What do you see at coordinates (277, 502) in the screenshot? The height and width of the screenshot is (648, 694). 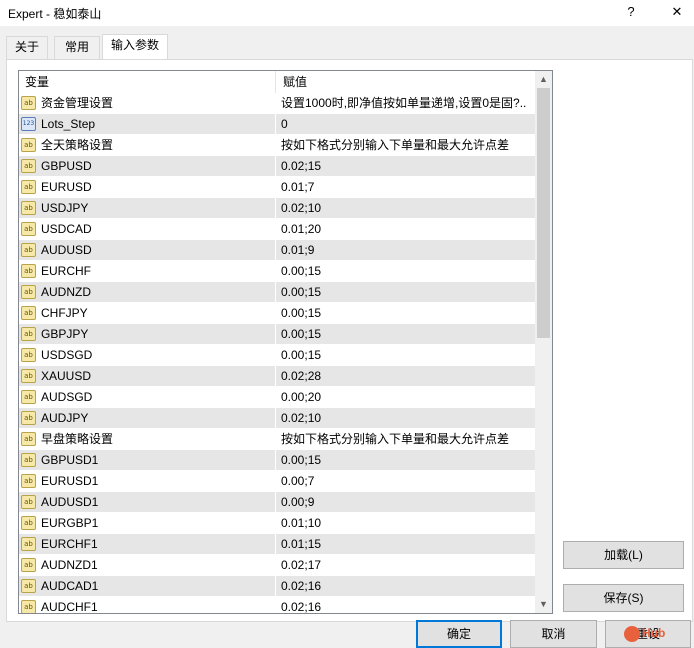 I see `table-row: ab AUDUSD1 0.00;9` at bounding box center [277, 502].